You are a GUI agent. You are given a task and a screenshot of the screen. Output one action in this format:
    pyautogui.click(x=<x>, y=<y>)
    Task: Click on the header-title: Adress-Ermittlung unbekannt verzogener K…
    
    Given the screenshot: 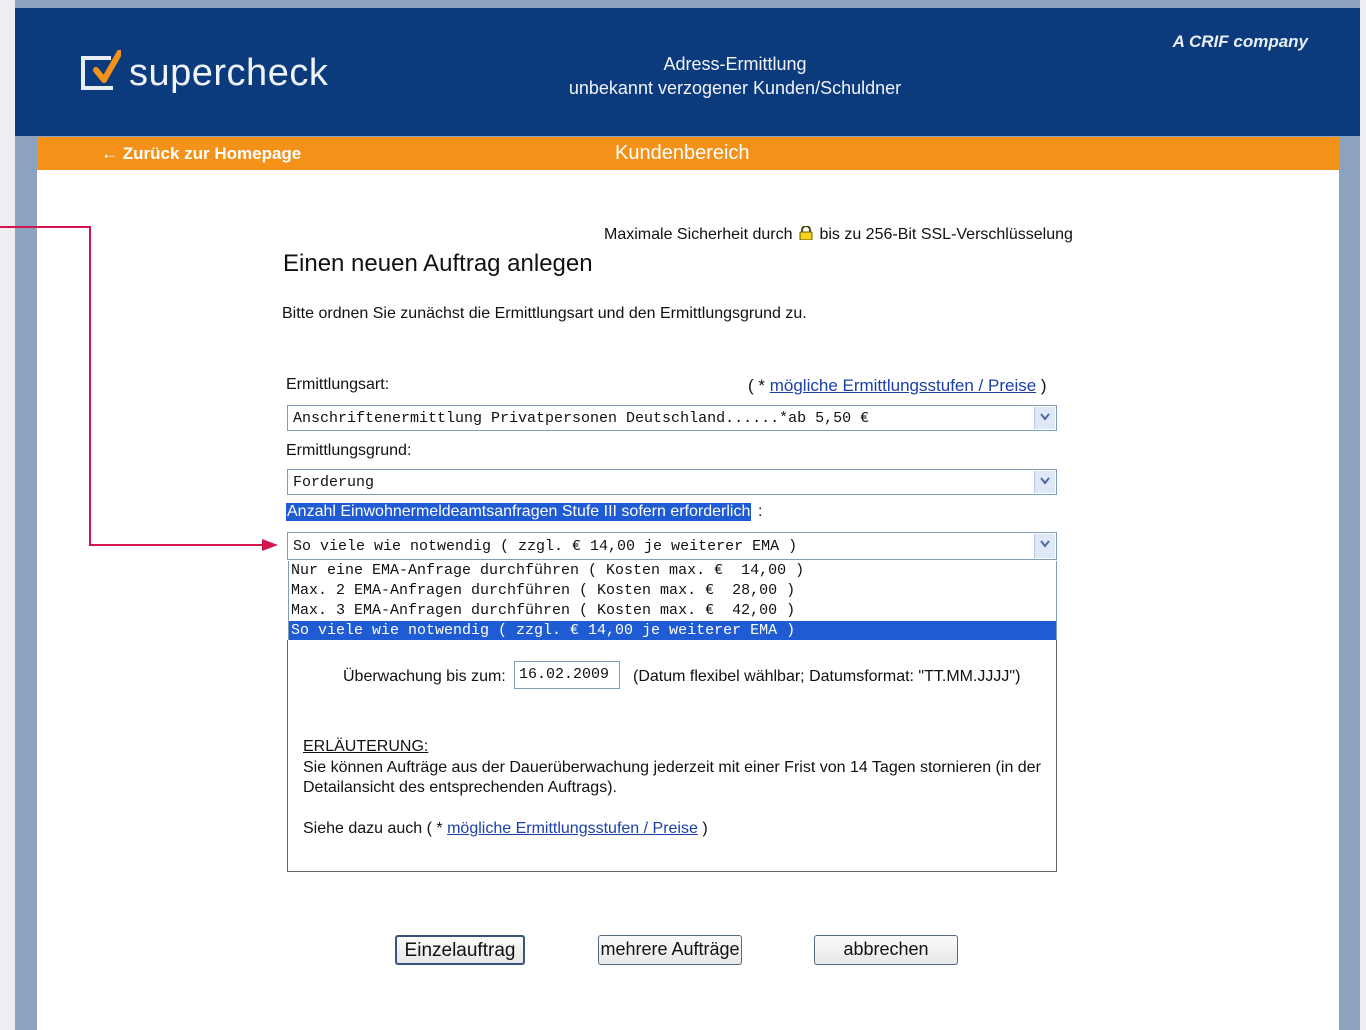 What is the action you would take?
    pyautogui.click(x=735, y=76)
    